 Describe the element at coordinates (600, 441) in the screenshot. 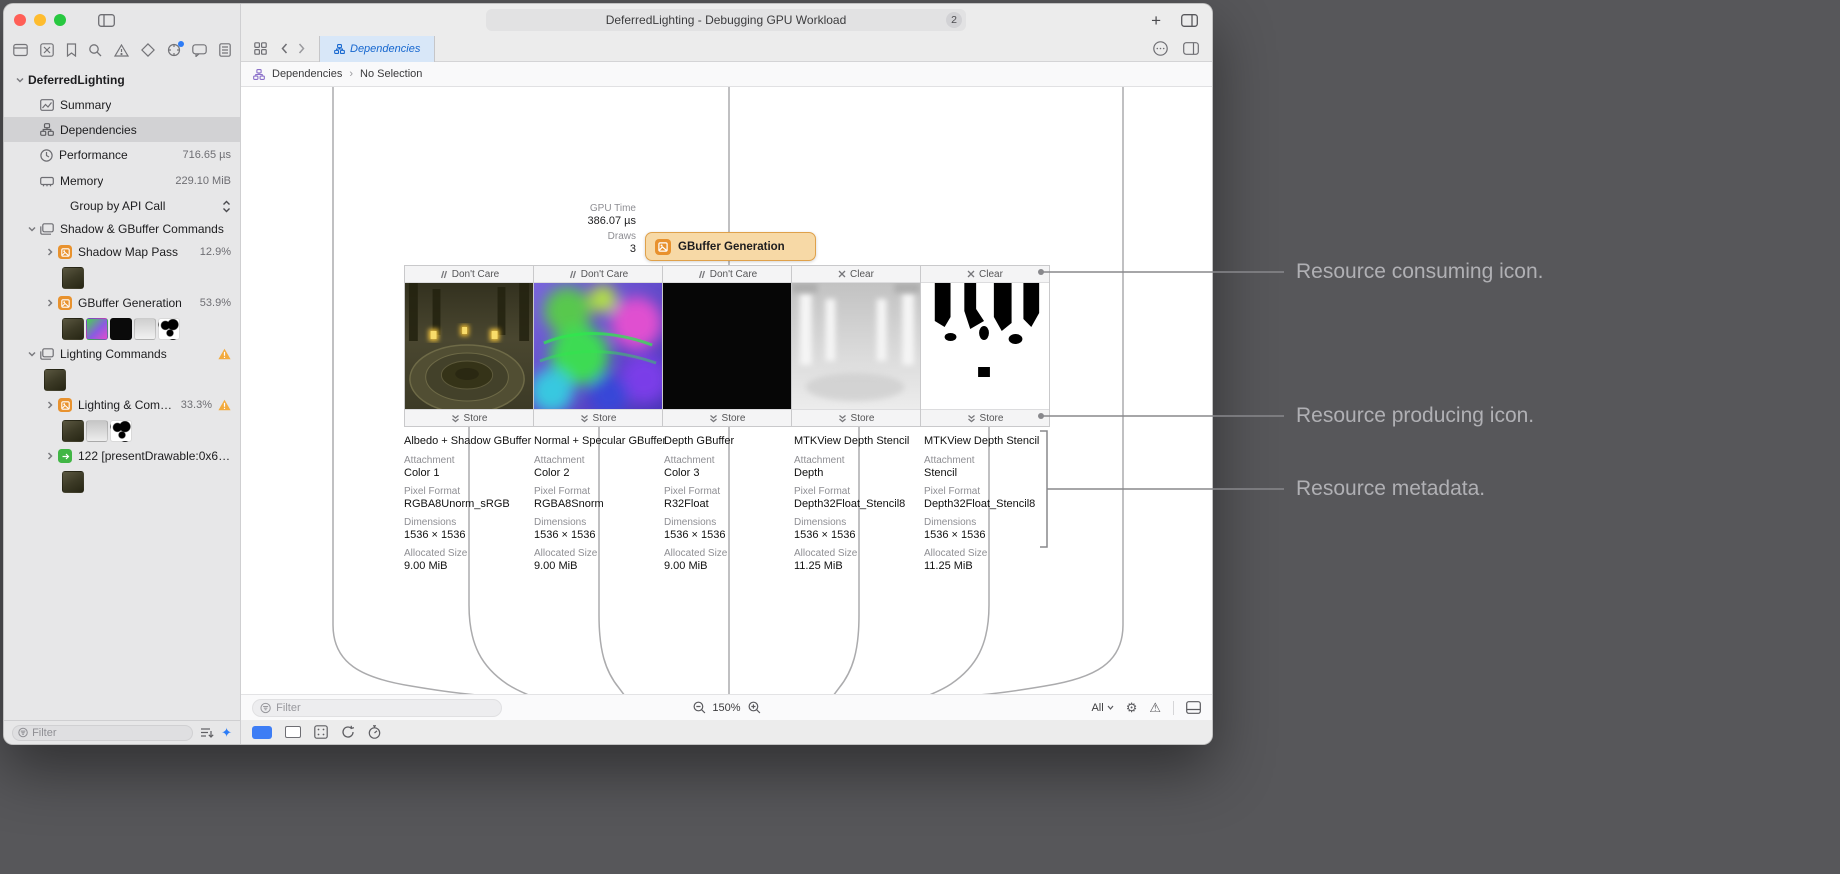

I see `resource-title: Normal + Specular GBuffer` at that location.